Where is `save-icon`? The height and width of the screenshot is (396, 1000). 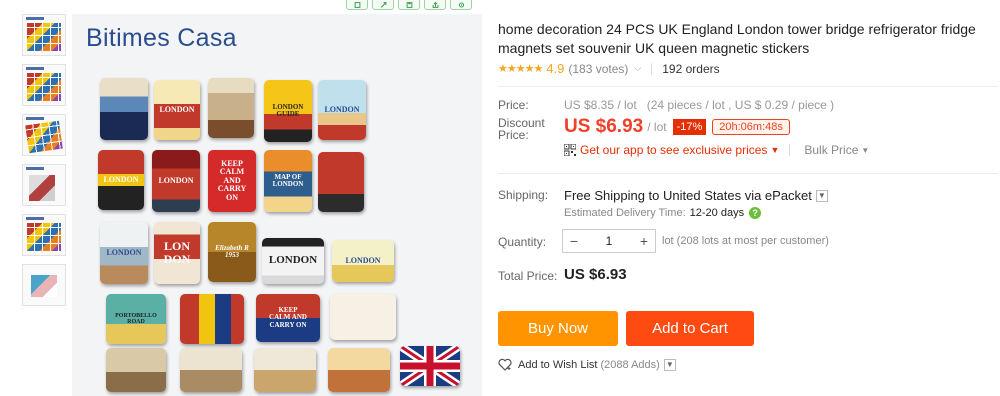 save-icon is located at coordinates (409, 5).